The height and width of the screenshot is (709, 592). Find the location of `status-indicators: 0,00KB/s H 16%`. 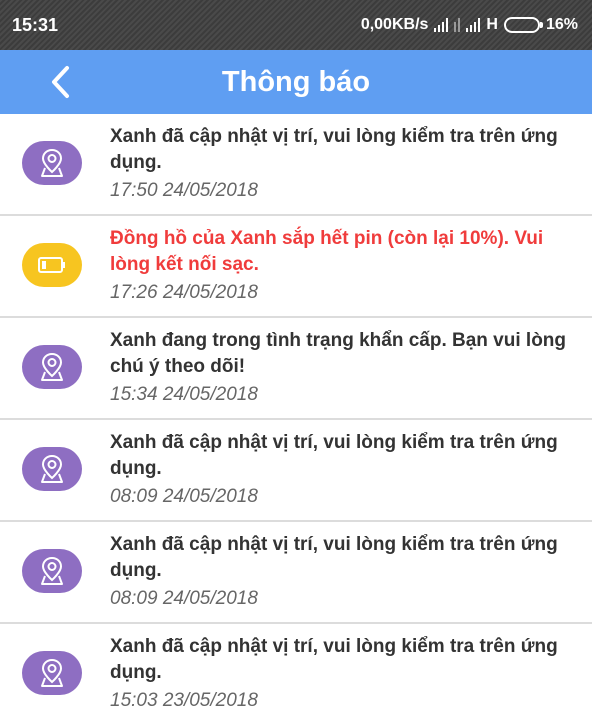

status-indicators: 0,00KB/s H 16% is located at coordinates (469, 25).